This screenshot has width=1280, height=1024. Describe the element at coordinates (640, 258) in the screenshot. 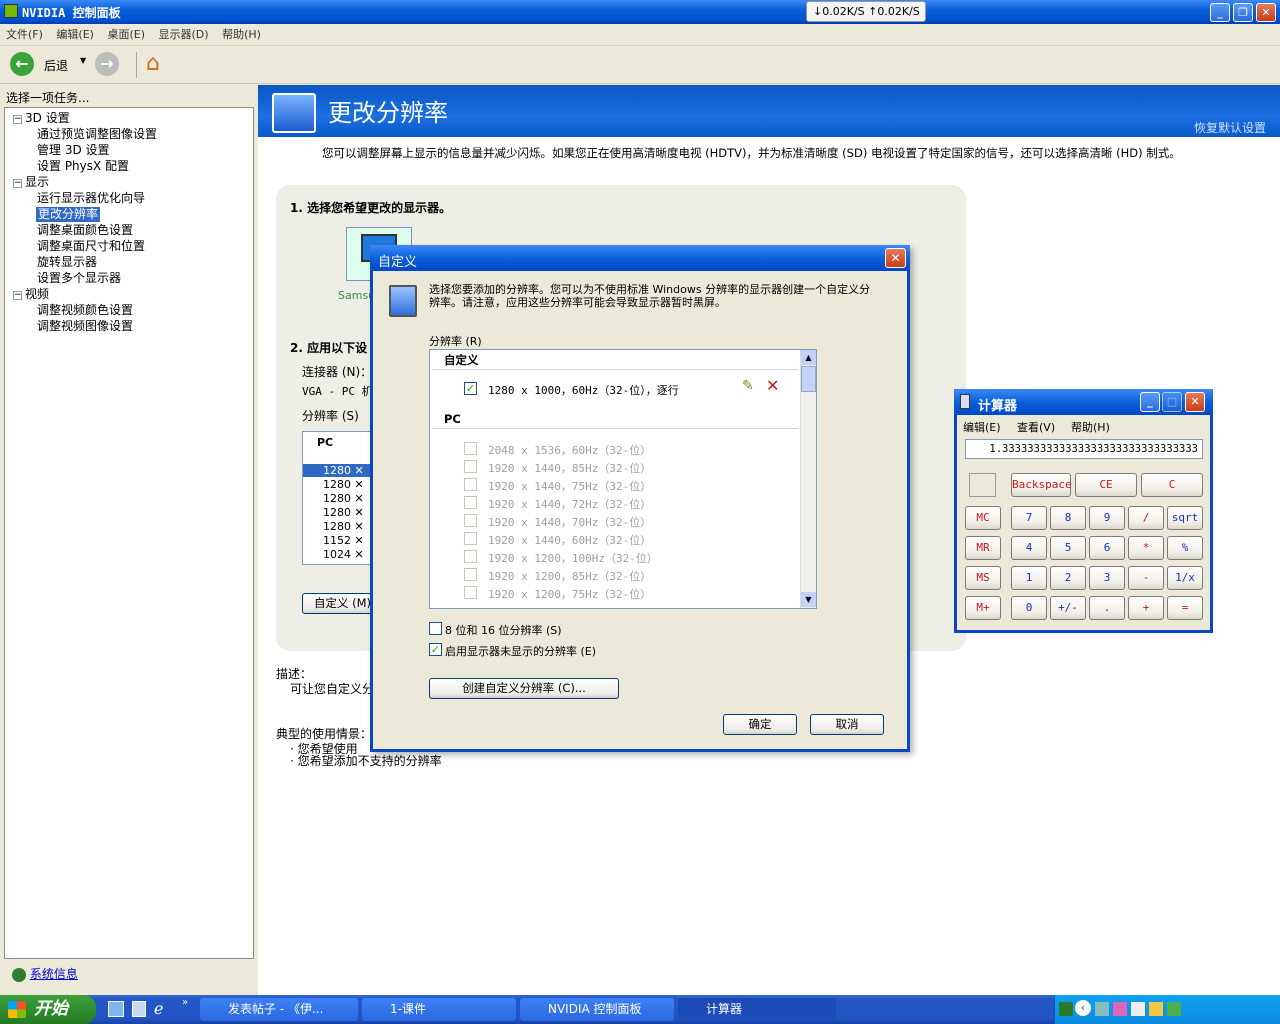

I see `dialog-title-bar: 自定义 ✕` at that location.